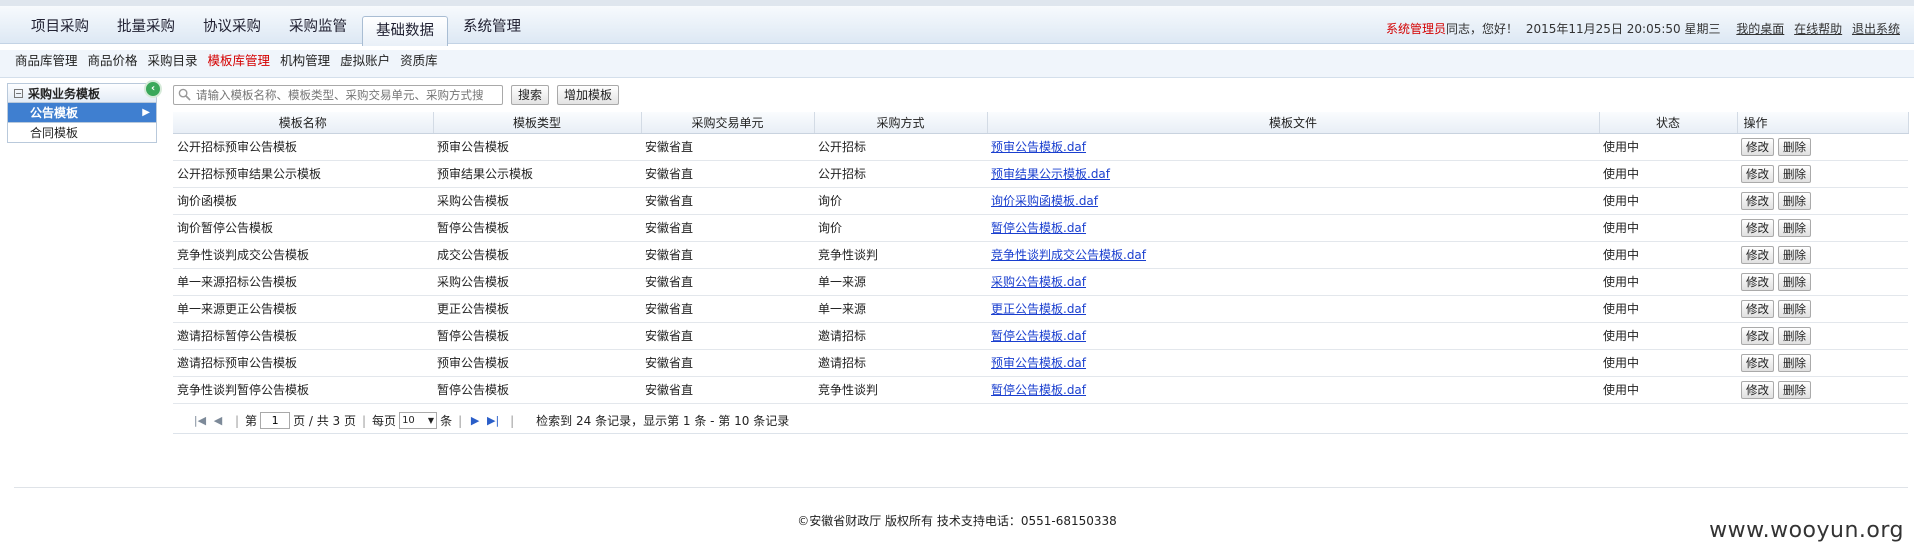  I want to click on main-nav-batch-purchase: 批量采购, so click(146, 28).